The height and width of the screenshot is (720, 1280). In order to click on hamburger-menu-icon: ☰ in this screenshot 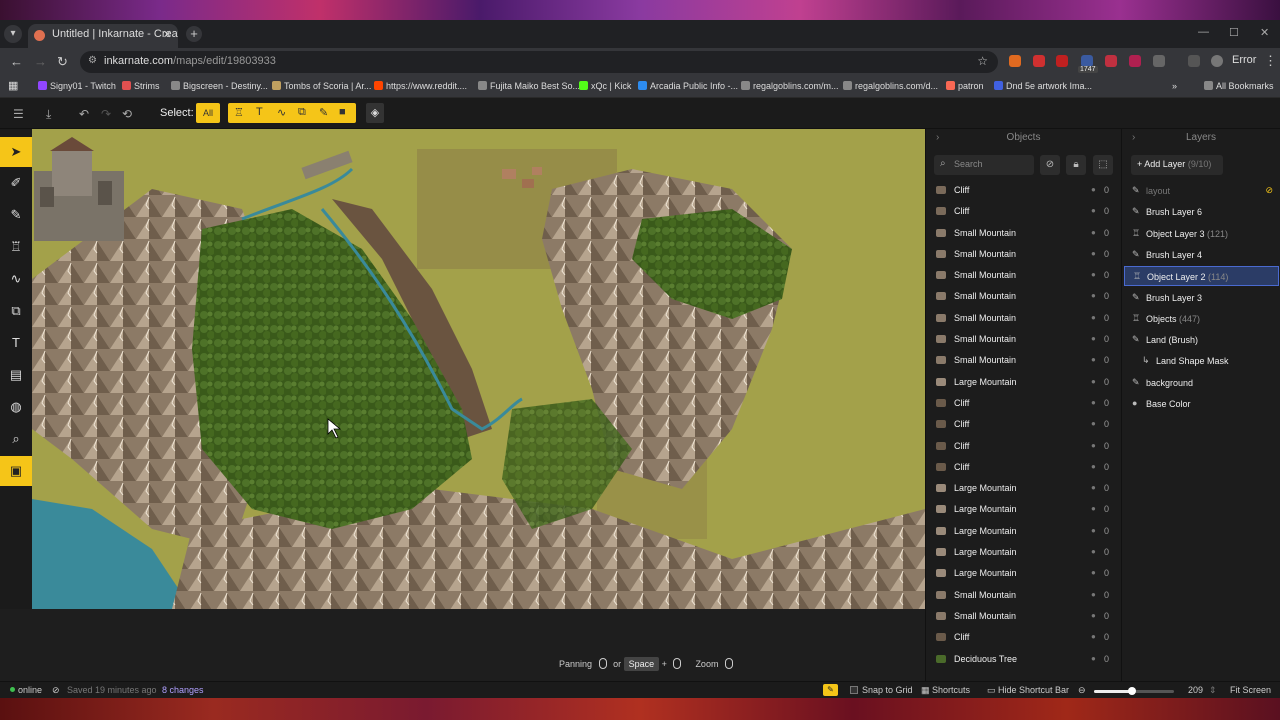, I will do `click(18, 114)`.